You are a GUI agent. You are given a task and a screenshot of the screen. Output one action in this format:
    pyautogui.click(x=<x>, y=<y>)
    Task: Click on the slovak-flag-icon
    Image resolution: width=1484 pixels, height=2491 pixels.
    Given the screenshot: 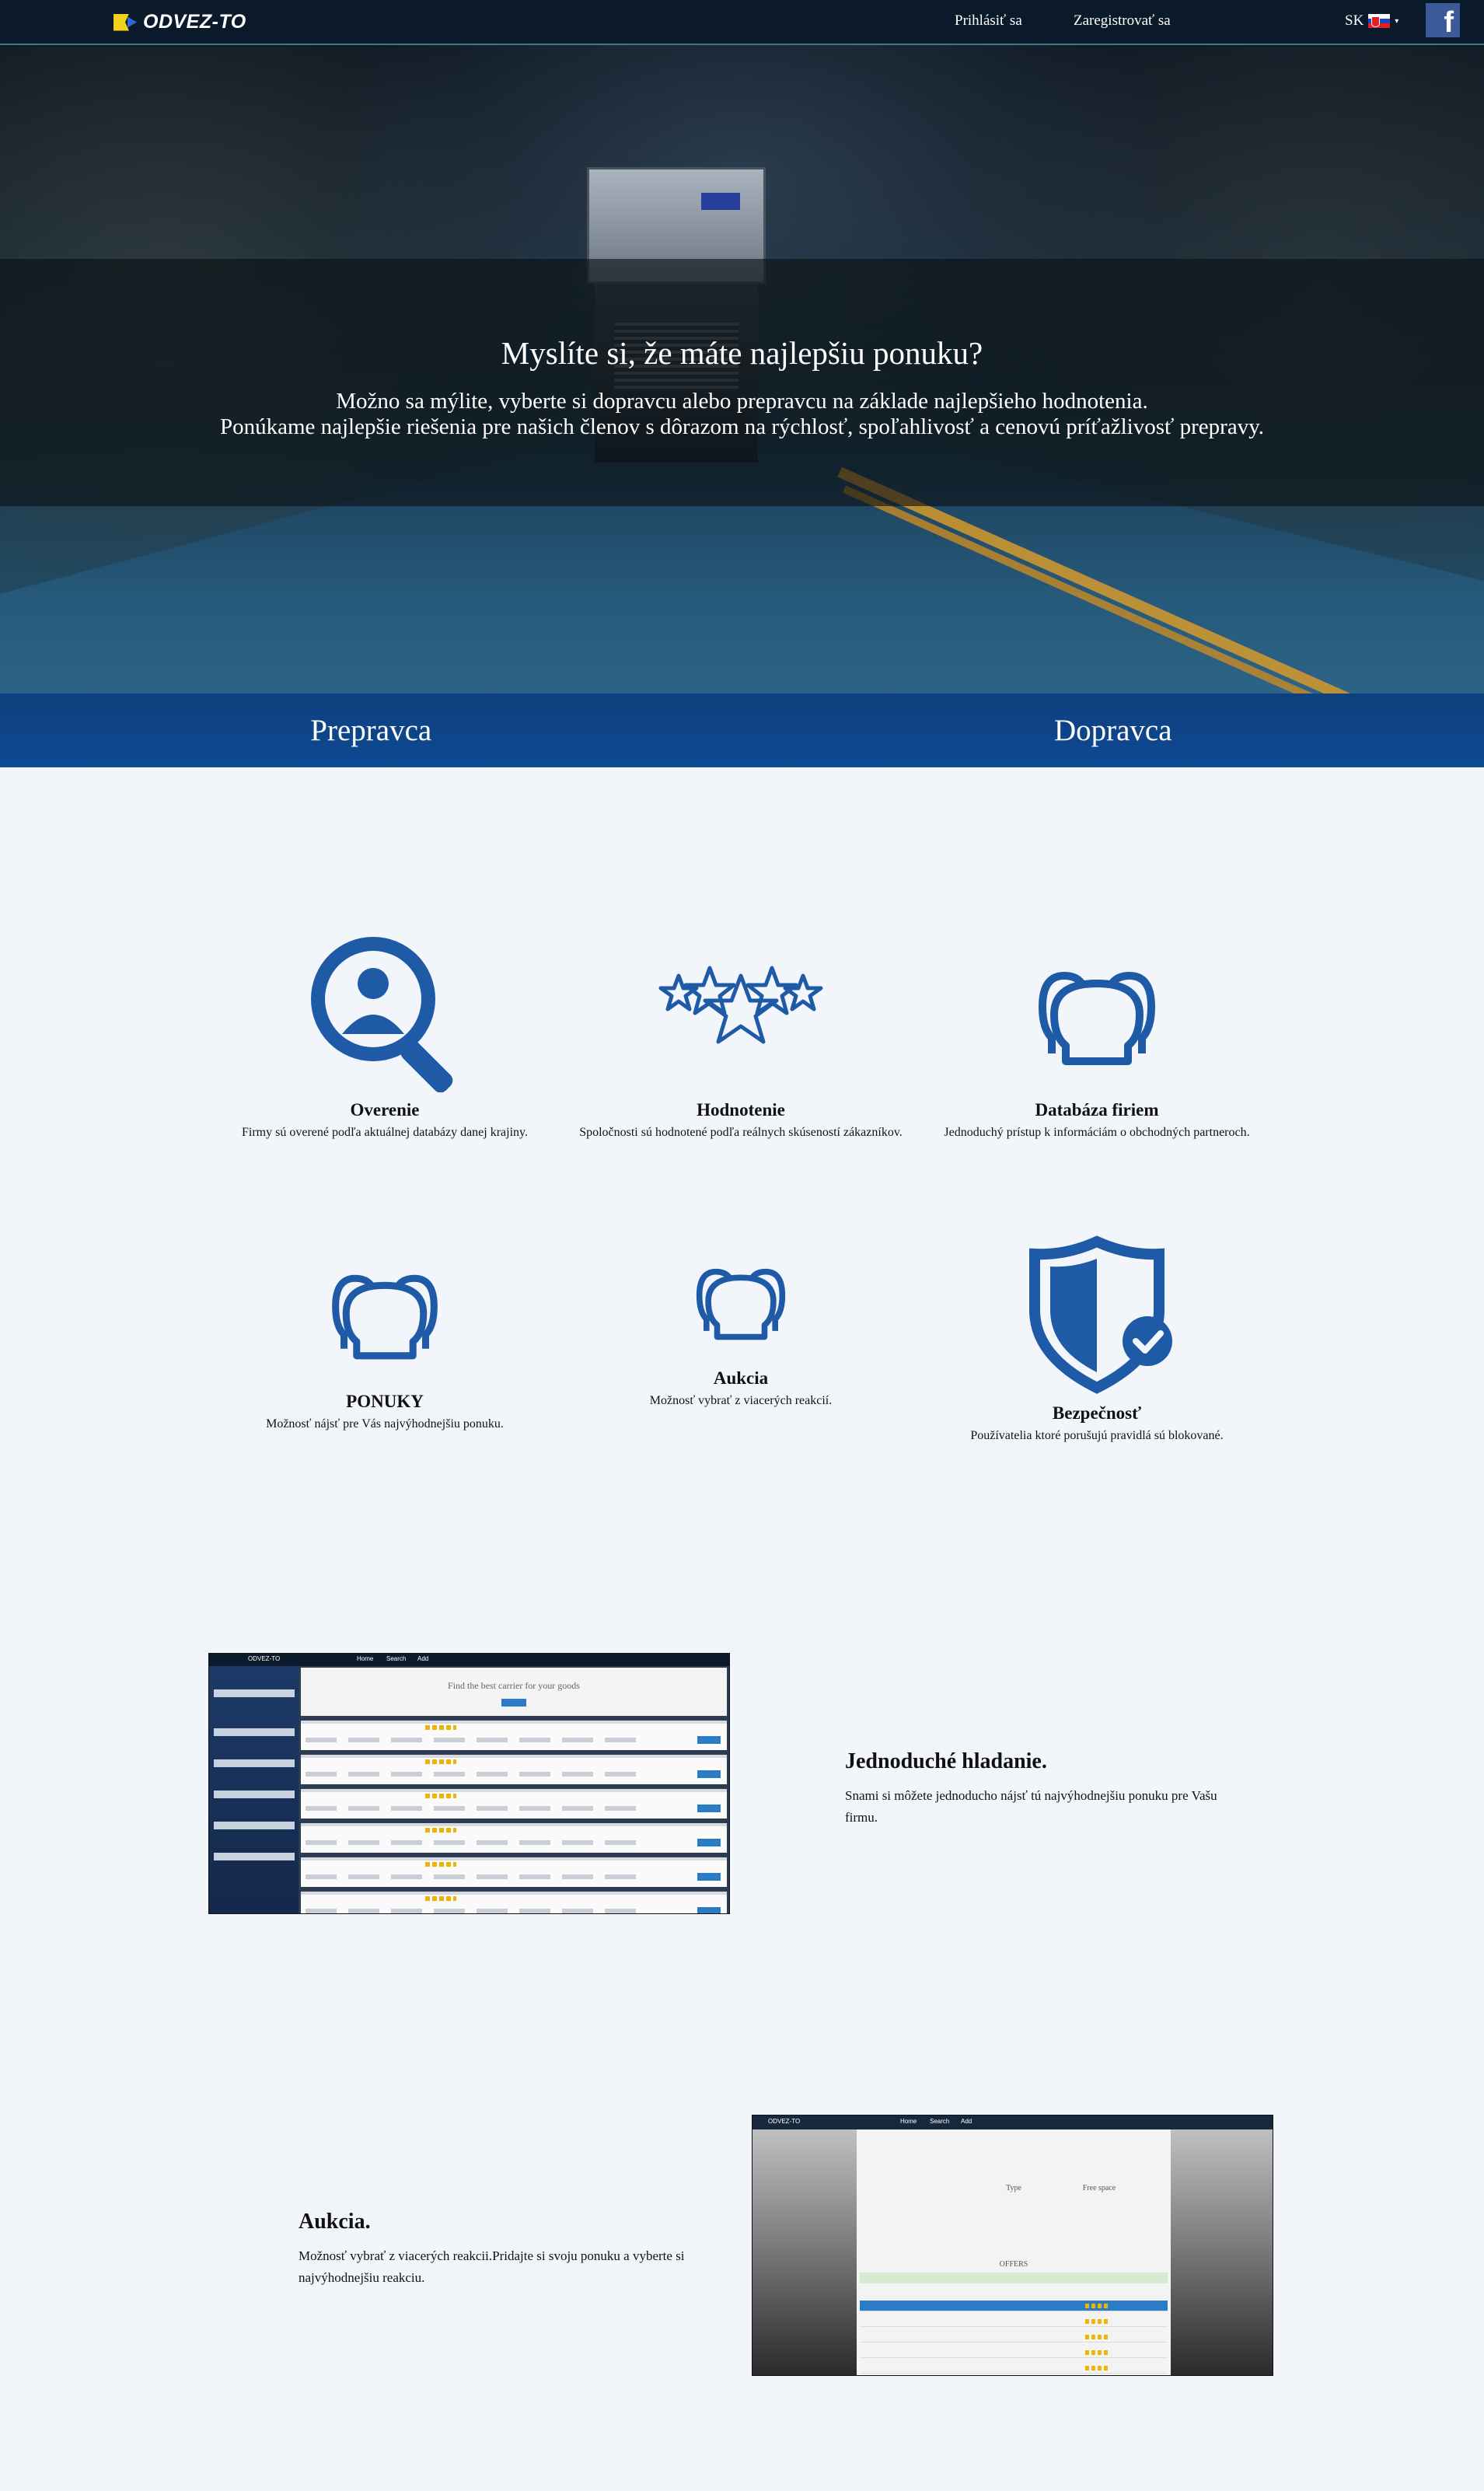 What is the action you would take?
    pyautogui.click(x=1379, y=21)
    